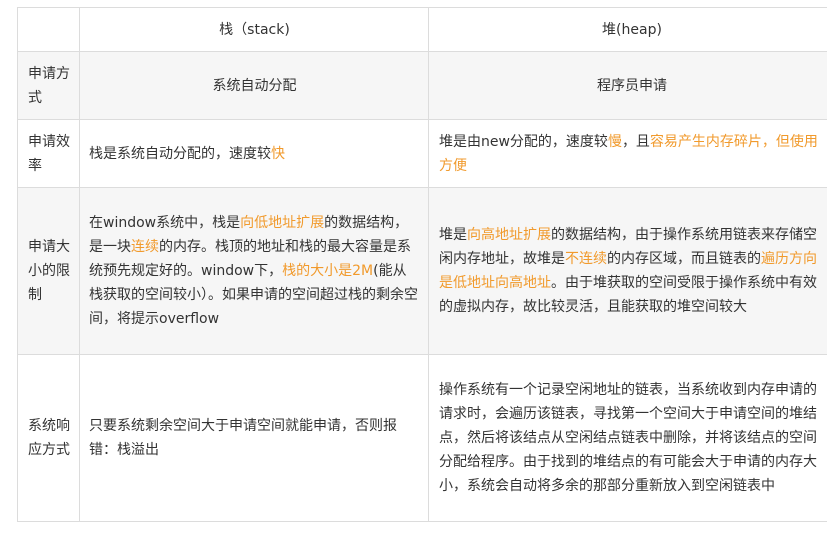 The image size is (827, 542). I want to click on header-heap: 堆(heap), so click(627, 29).